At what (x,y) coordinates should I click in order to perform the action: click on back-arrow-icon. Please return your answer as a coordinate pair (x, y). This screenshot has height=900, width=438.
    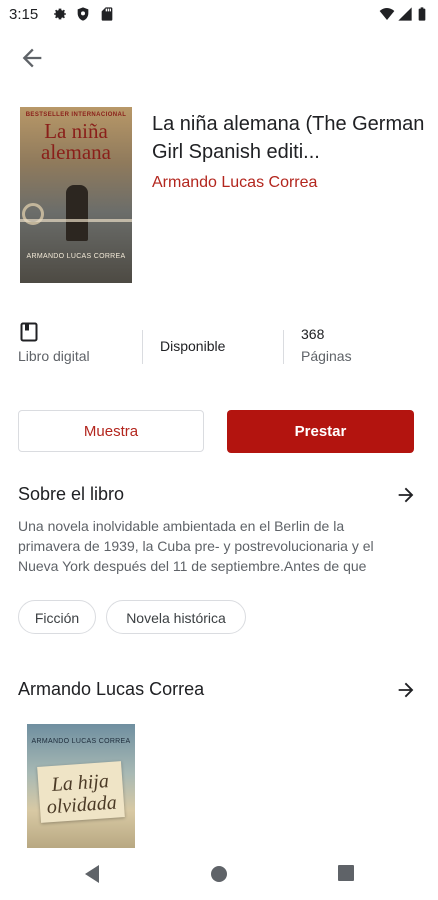
    Looking at the image, I should click on (32, 58).